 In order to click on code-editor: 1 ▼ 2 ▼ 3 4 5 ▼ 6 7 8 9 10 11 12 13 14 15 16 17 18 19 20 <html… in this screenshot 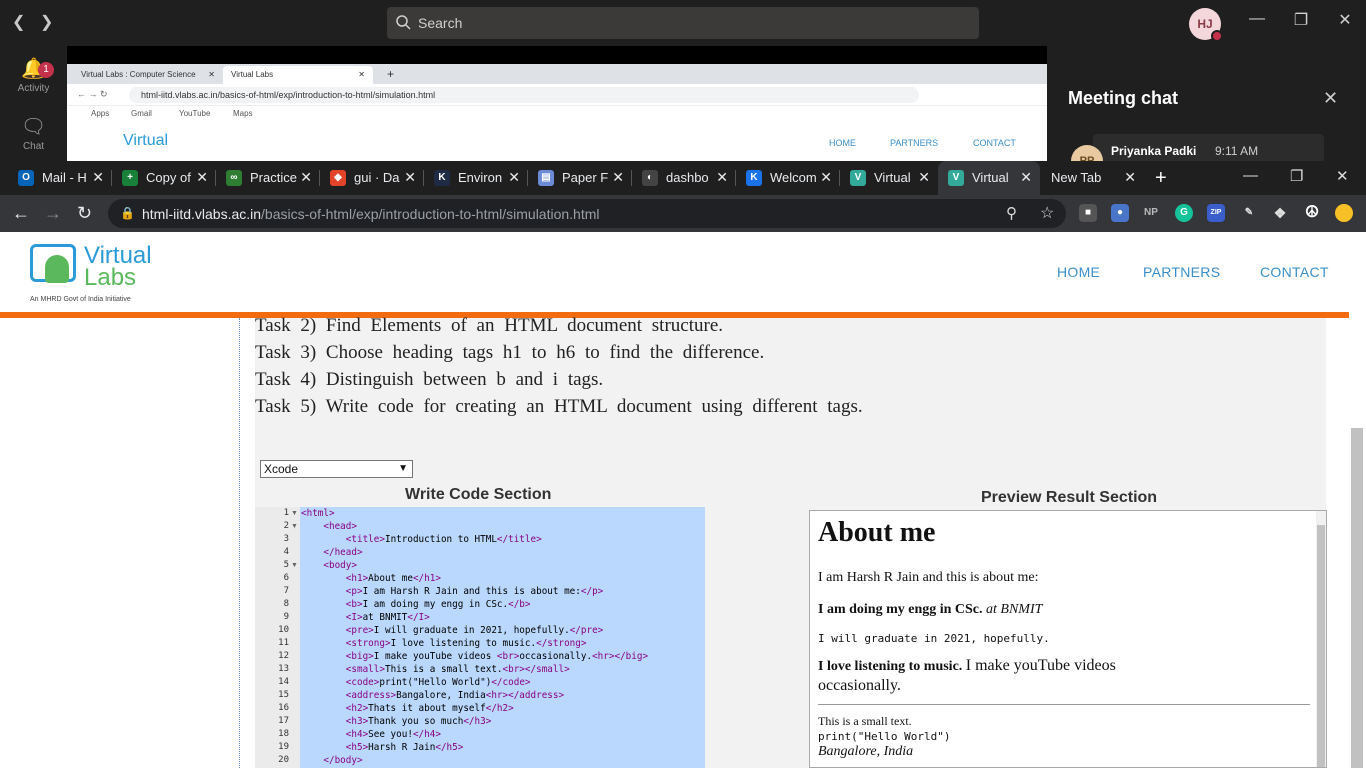, I will do `click(480, 637)`.